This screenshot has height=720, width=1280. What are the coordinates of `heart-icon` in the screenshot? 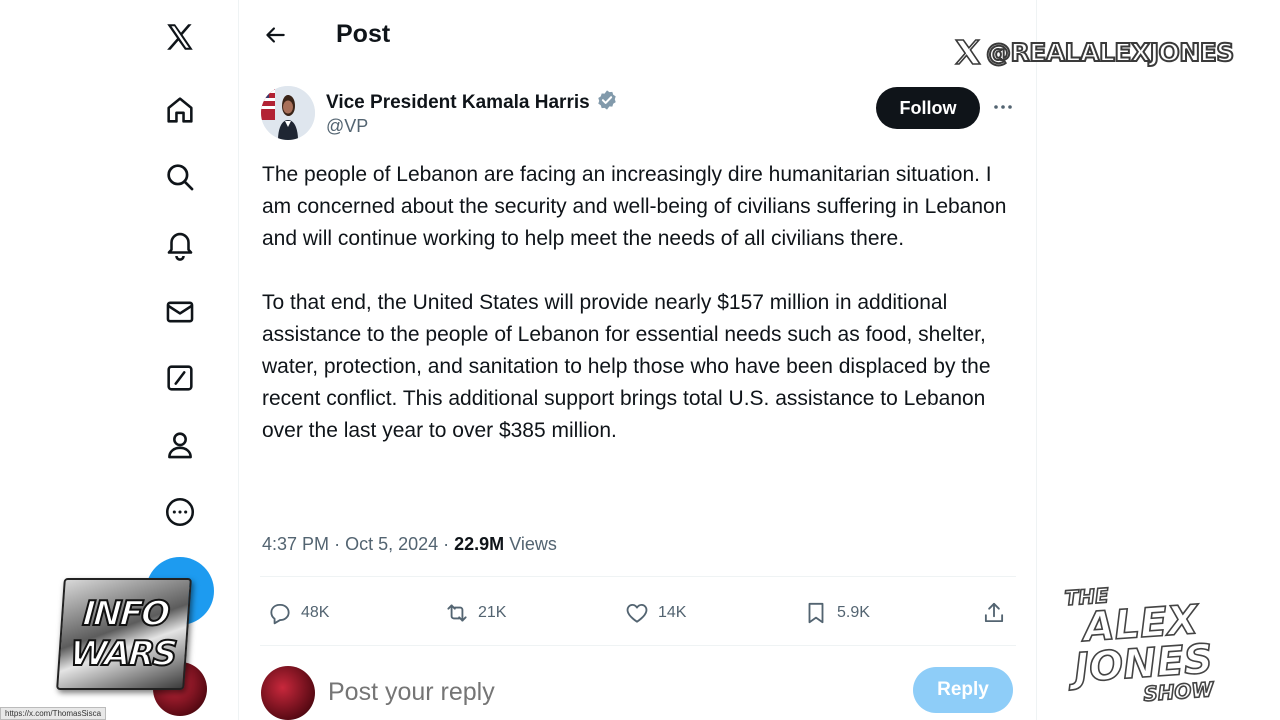 It's located at (637, 613).